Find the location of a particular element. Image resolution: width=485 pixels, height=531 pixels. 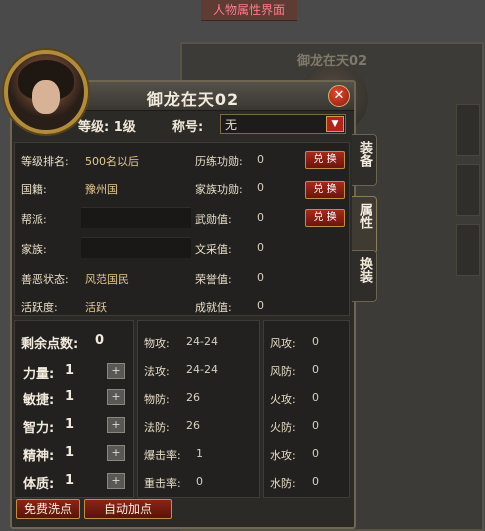

wind-defense-value: 0 is located at coordinates (315, 369).